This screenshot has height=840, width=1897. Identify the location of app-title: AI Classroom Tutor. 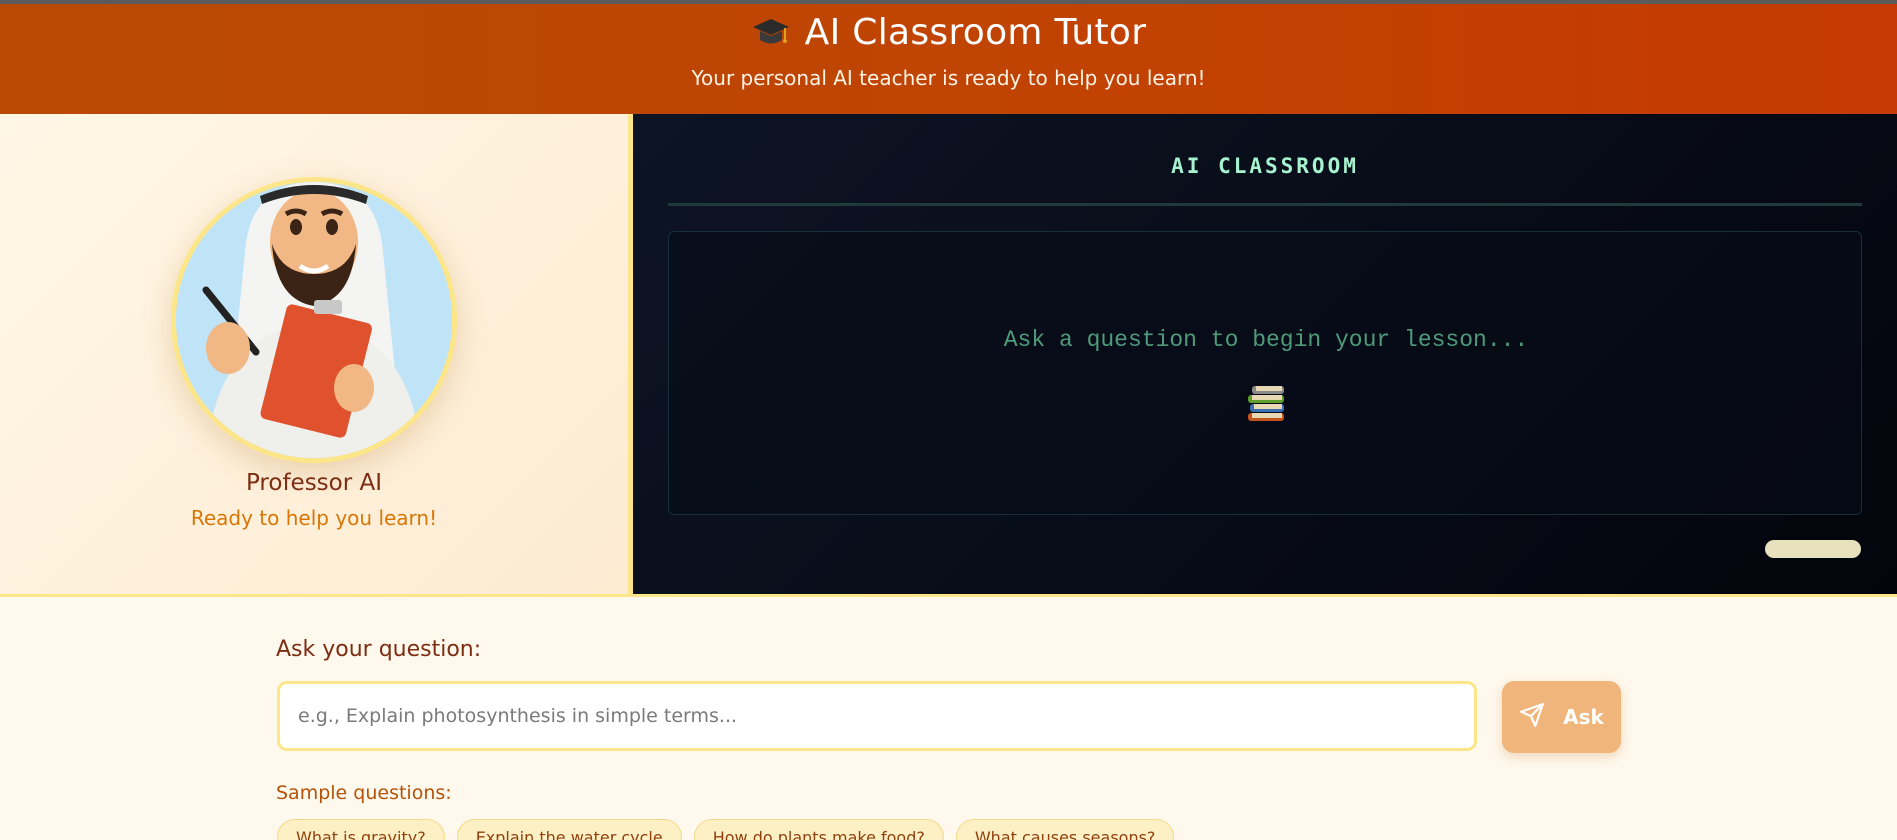
(975, 32).